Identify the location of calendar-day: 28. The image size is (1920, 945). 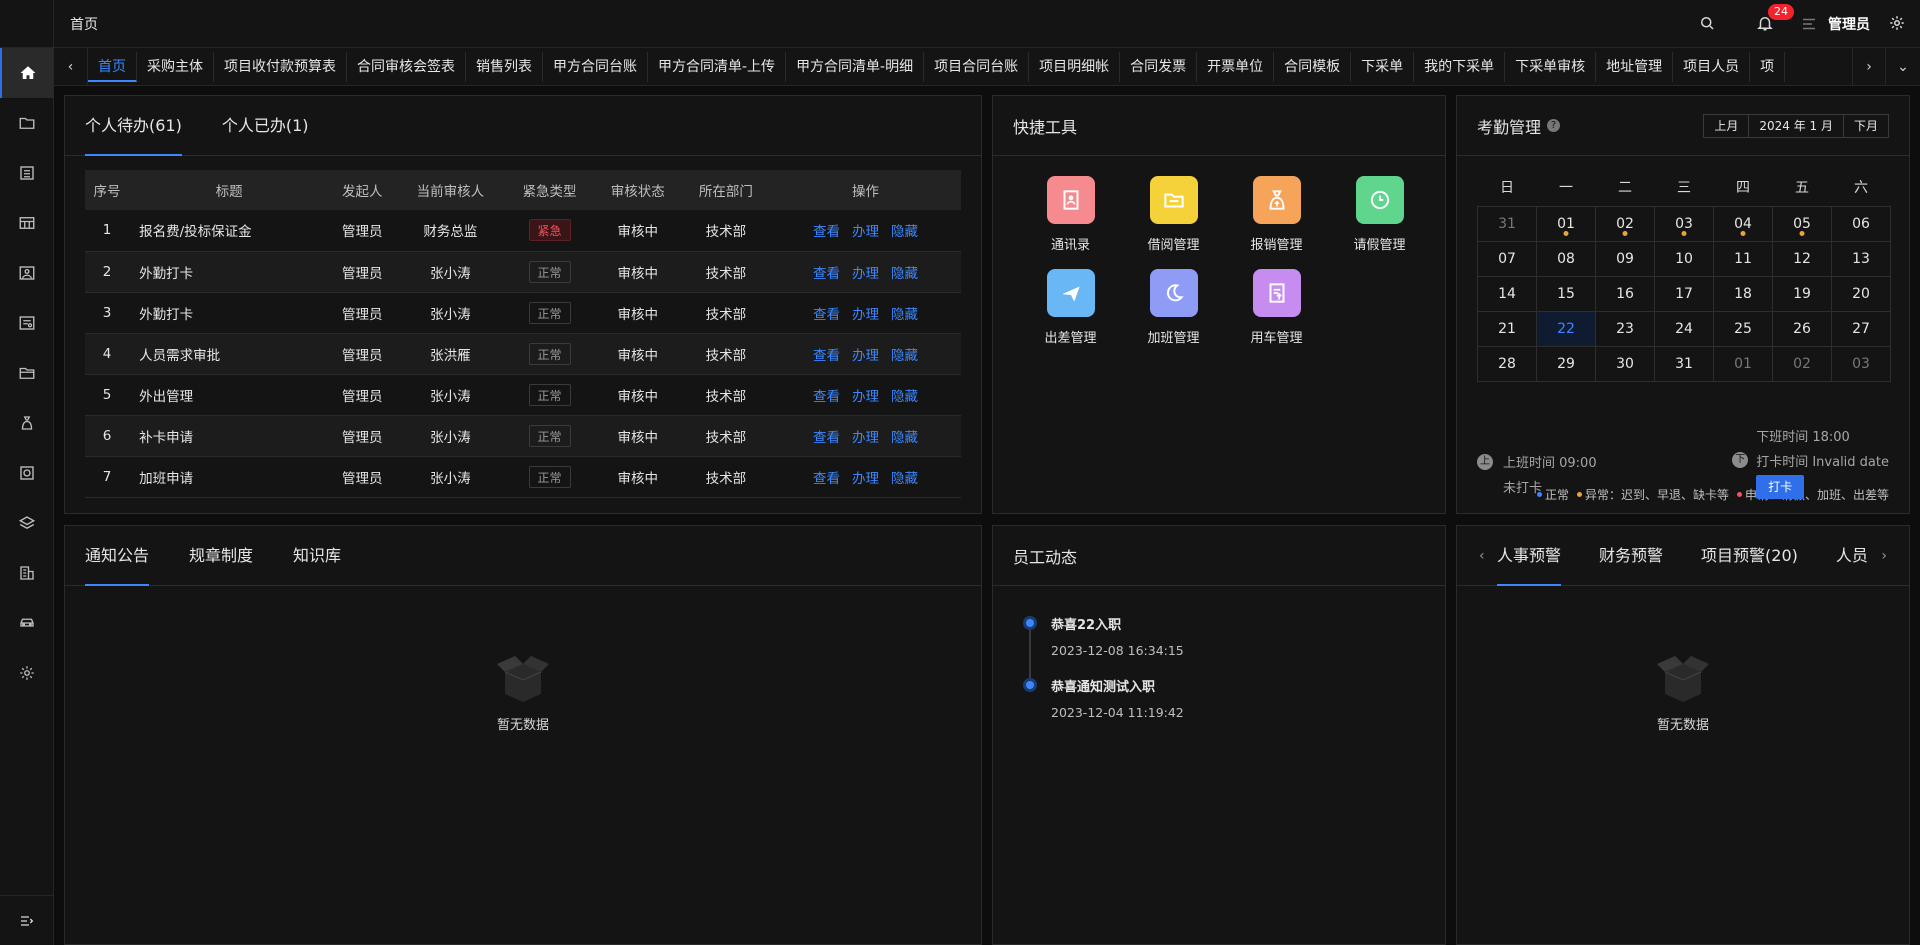
(1507, 363).